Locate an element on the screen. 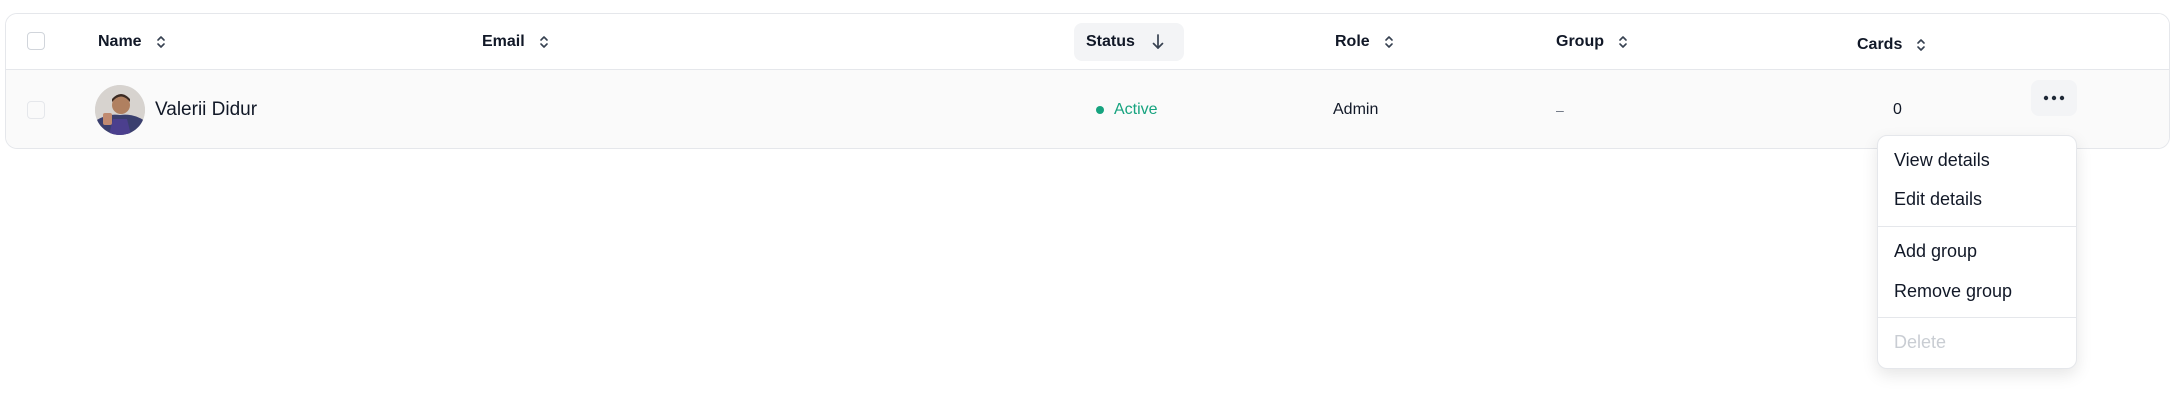 The image size is (2177, 413). column-header-name: Name is located at coordinates (132, 42).